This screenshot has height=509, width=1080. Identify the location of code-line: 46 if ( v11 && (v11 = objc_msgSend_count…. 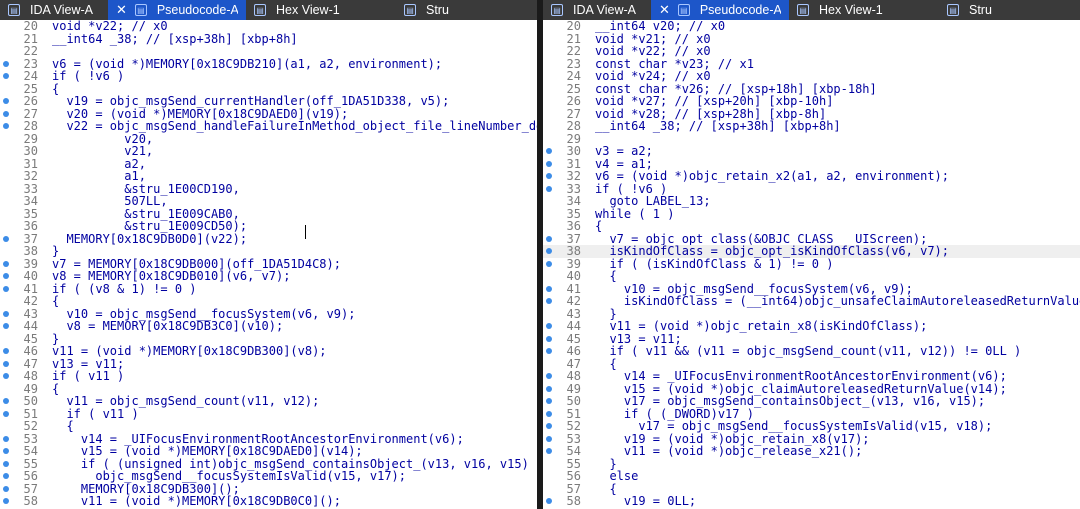
(811, 351).